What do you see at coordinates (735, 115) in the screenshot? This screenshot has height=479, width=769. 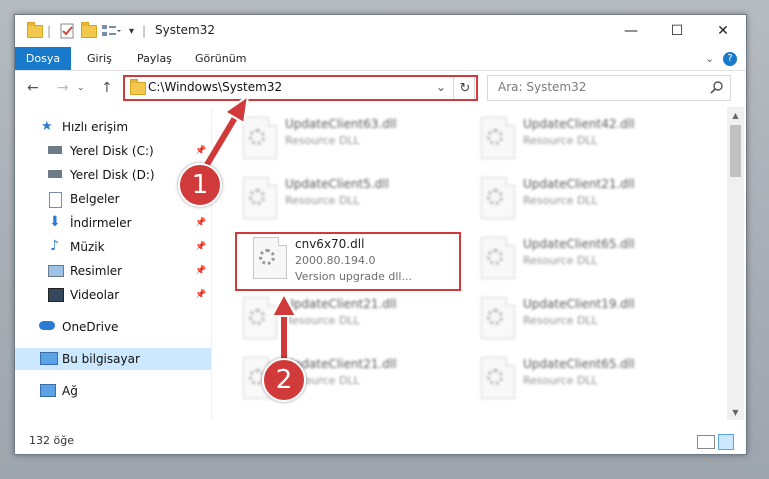 I see `scroll-up-icon: ▲` at bounding box center [735, 115].